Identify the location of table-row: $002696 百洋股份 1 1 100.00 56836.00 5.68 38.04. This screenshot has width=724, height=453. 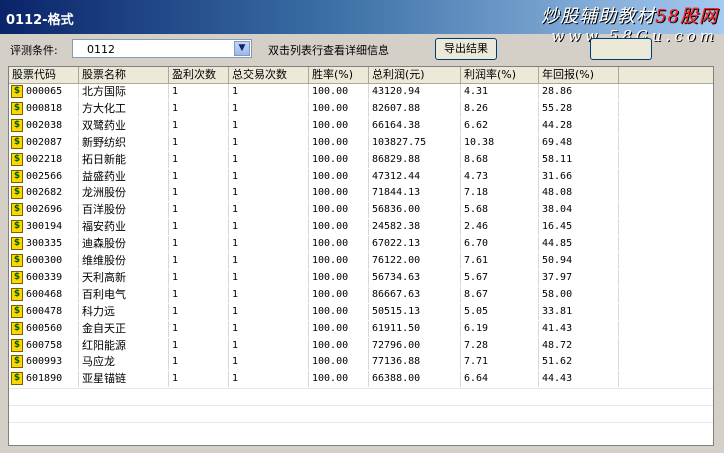
(361, 210).